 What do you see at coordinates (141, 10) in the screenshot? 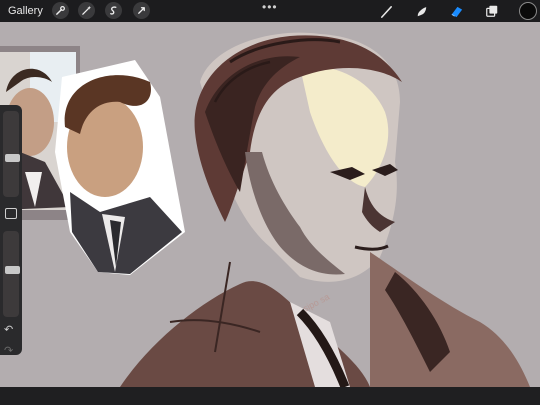
I see `transform-icon` at bounding box center [141, 10].